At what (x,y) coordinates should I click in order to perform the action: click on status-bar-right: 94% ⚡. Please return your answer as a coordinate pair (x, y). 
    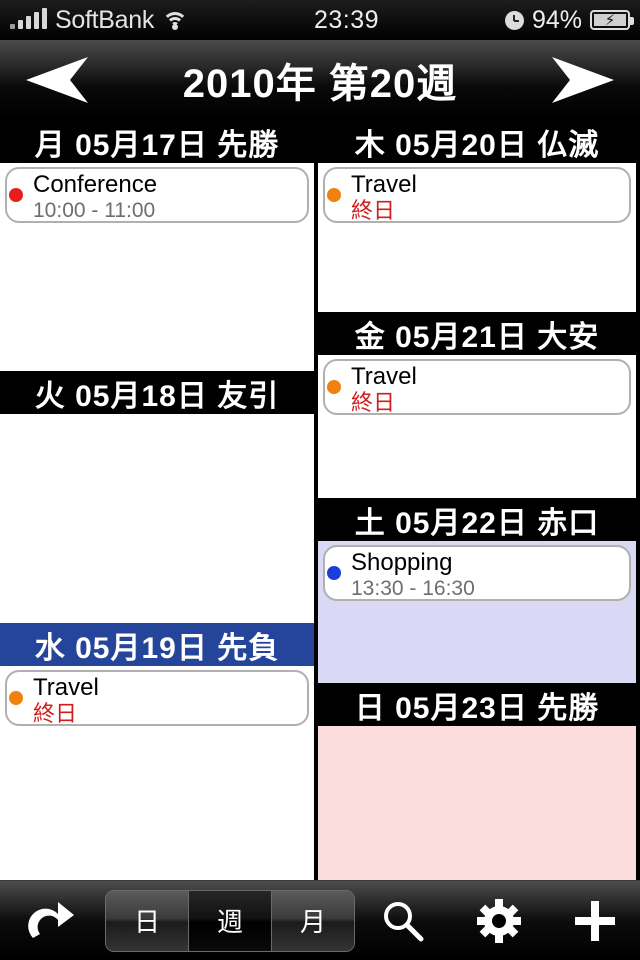
    Looking at the image, I should click on (569, 20).